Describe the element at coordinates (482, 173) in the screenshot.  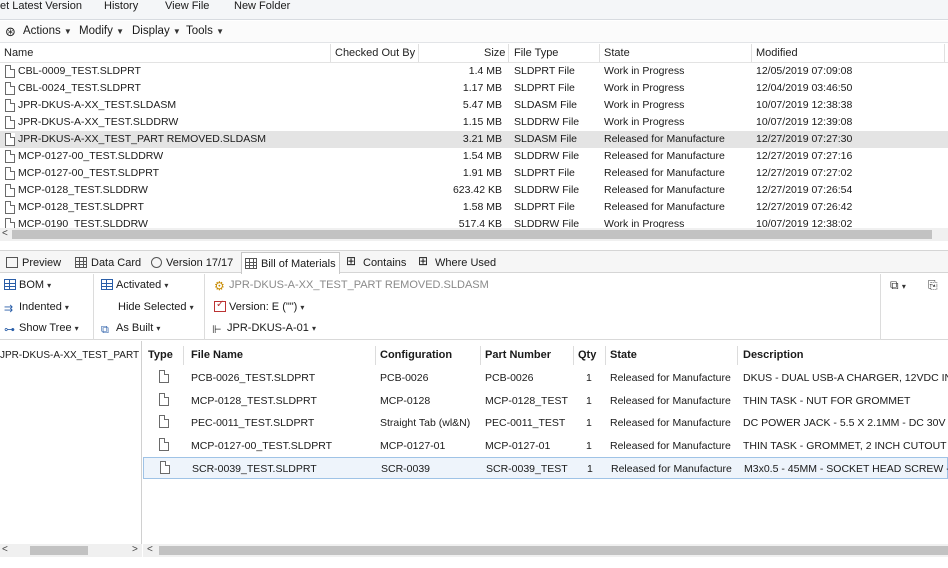
I see `file-size: 1.91 MB` at that location.